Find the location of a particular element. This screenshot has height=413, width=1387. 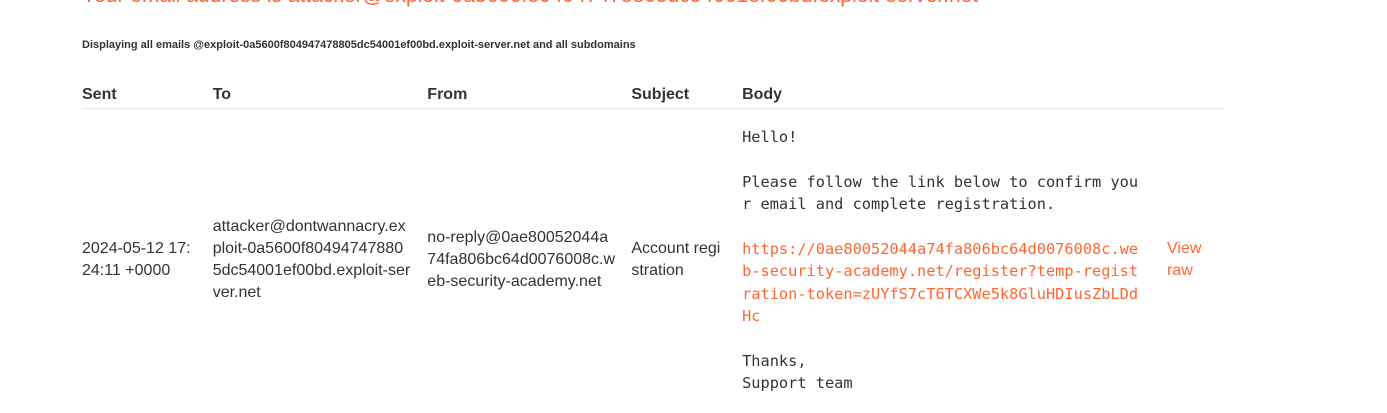

email-actions-cell: View raw is located at coordinates (1195, 252).